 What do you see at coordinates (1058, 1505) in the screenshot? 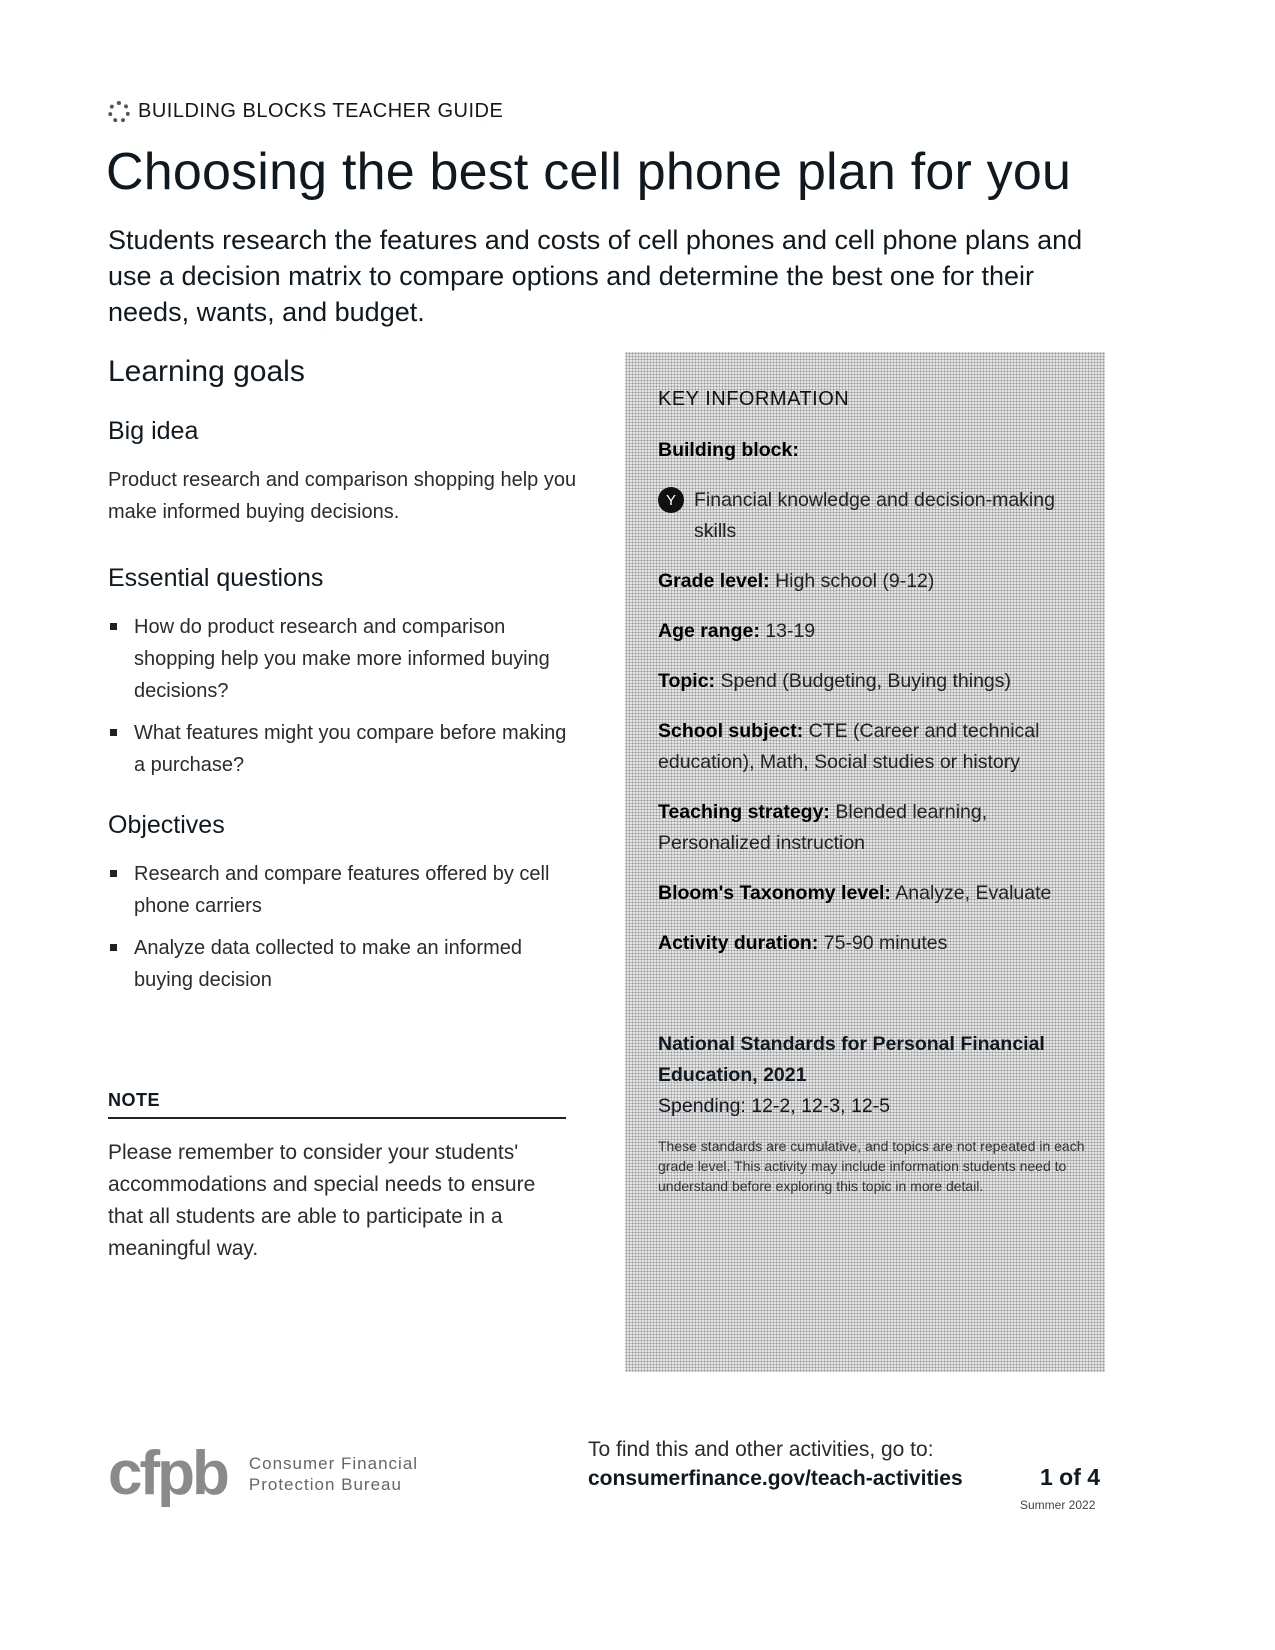
I see `edition-date: Summer 2022` at bounding box center [1058, 1505].